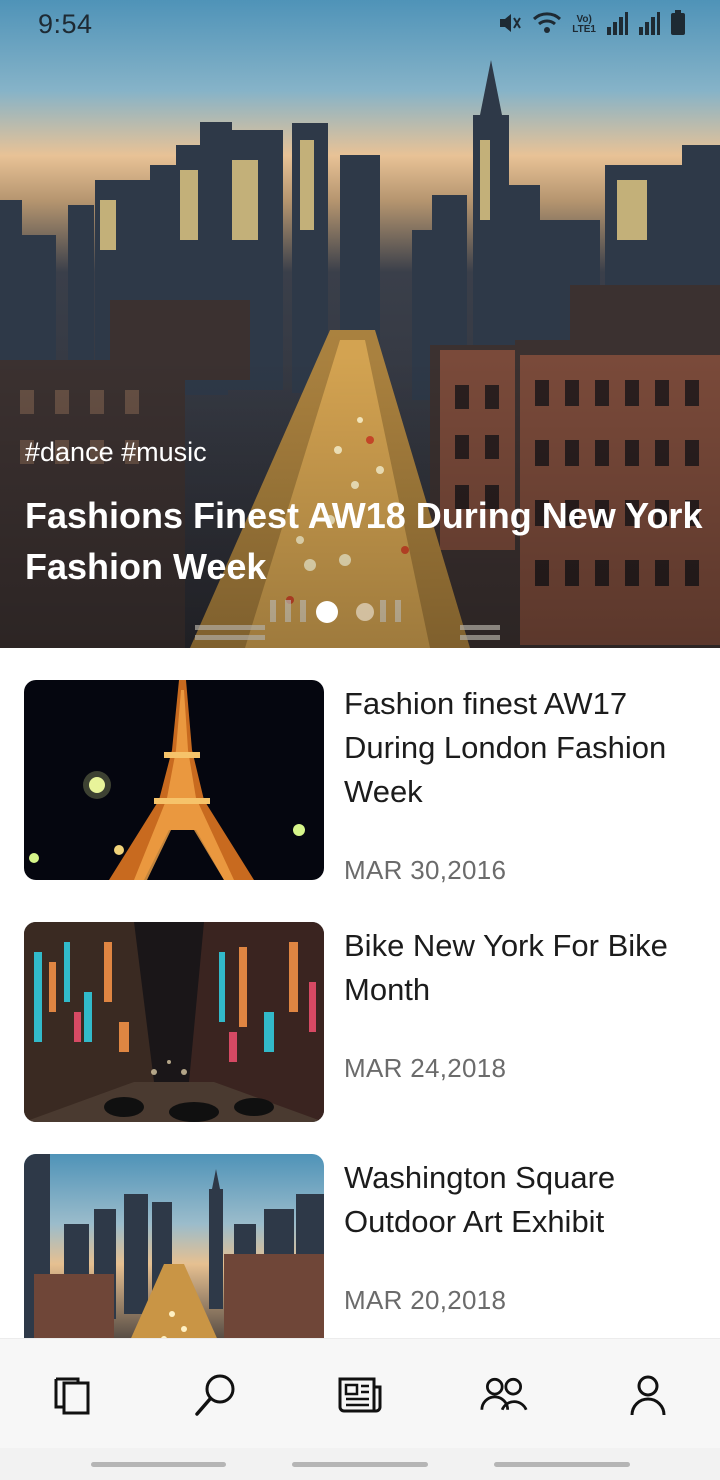 This screenshot has width=720, height=1480. What do you see at coordinates (327, 612) in the screenshot?
I see `carousel-dot-active` at bounding box center [327, 612].